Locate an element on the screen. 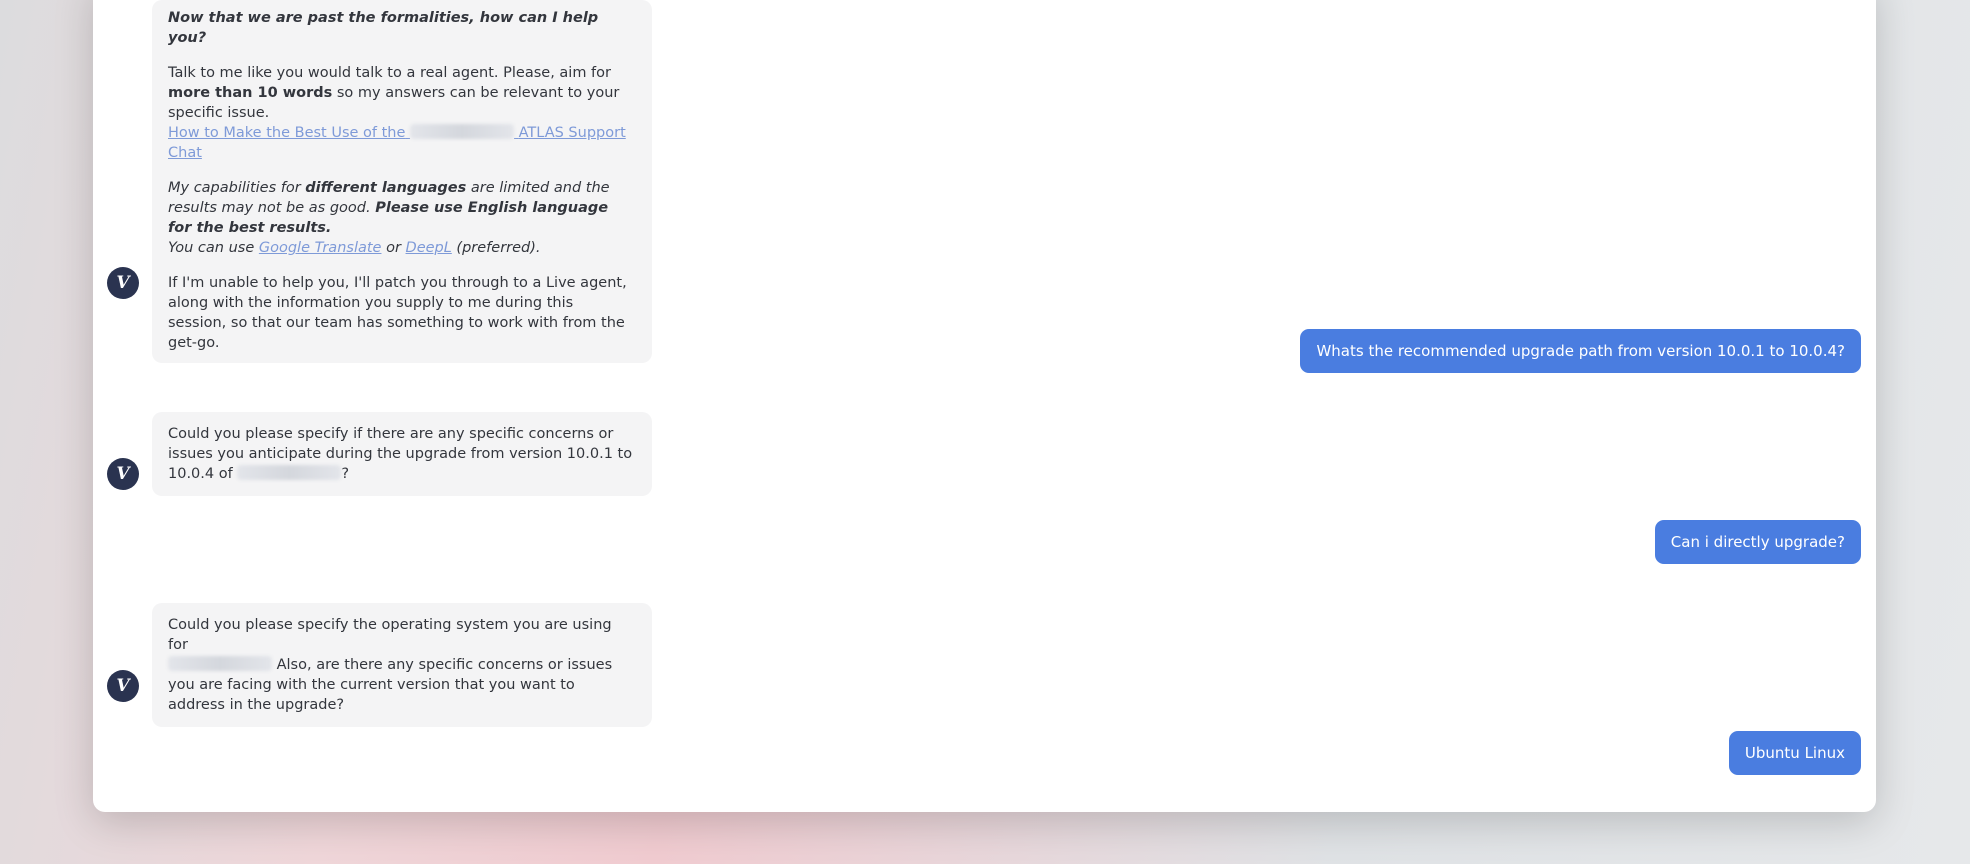 The height and width of the screenshot is (864, 1970). deepl-link: DeepL is located at coordinates (429, 248).